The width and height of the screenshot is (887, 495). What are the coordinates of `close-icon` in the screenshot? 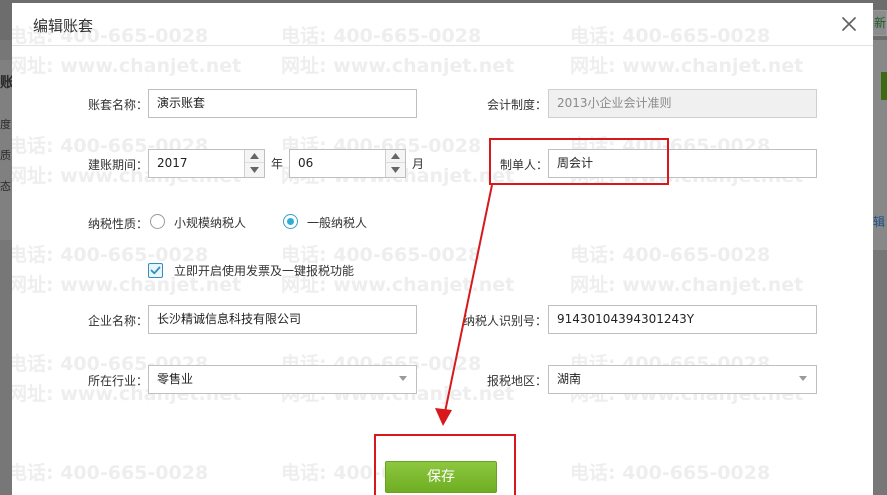 It's located at (849, 24).